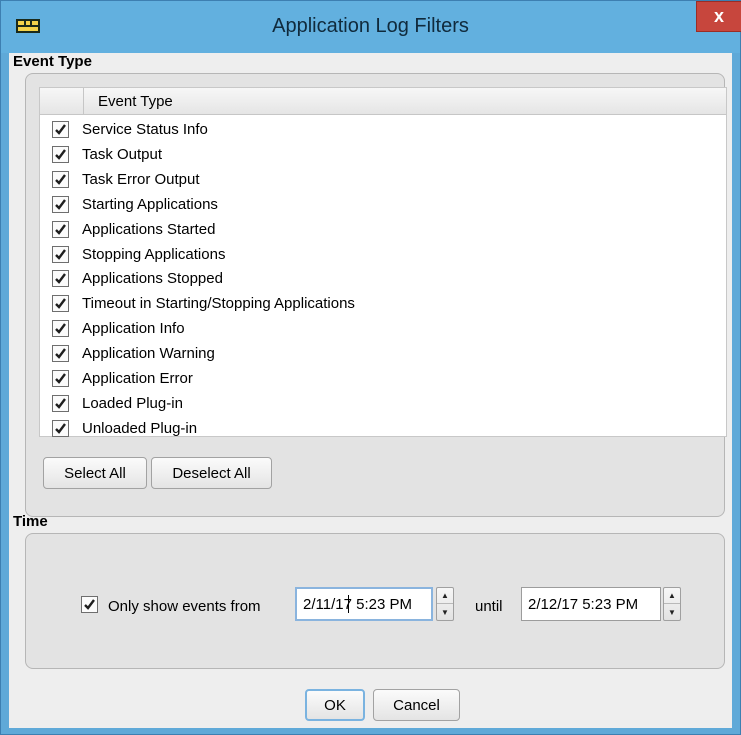  What do you see at coordinates (383, 101) in the screenshot?
I see `table-header: Event Type` at bounding box center [383, 101].